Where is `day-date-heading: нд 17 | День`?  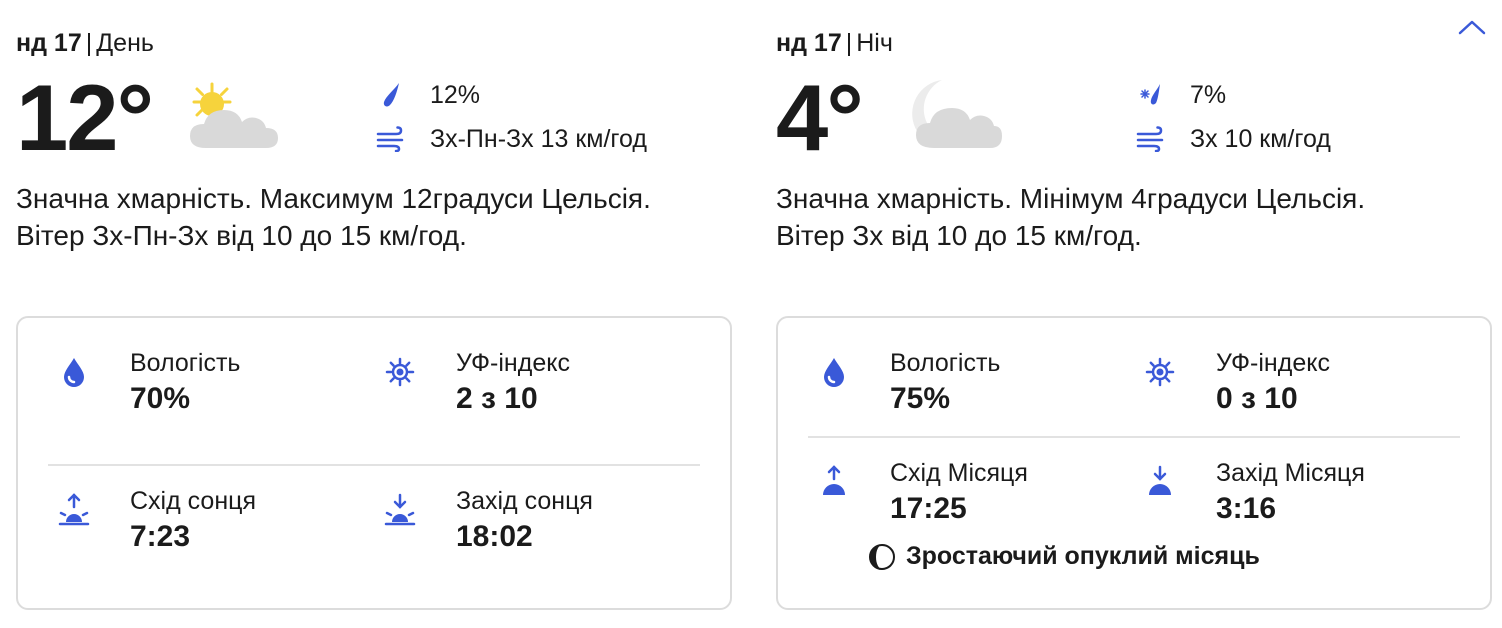 day-date-heading: нд 17 | День is located at coordinates (85, 43).